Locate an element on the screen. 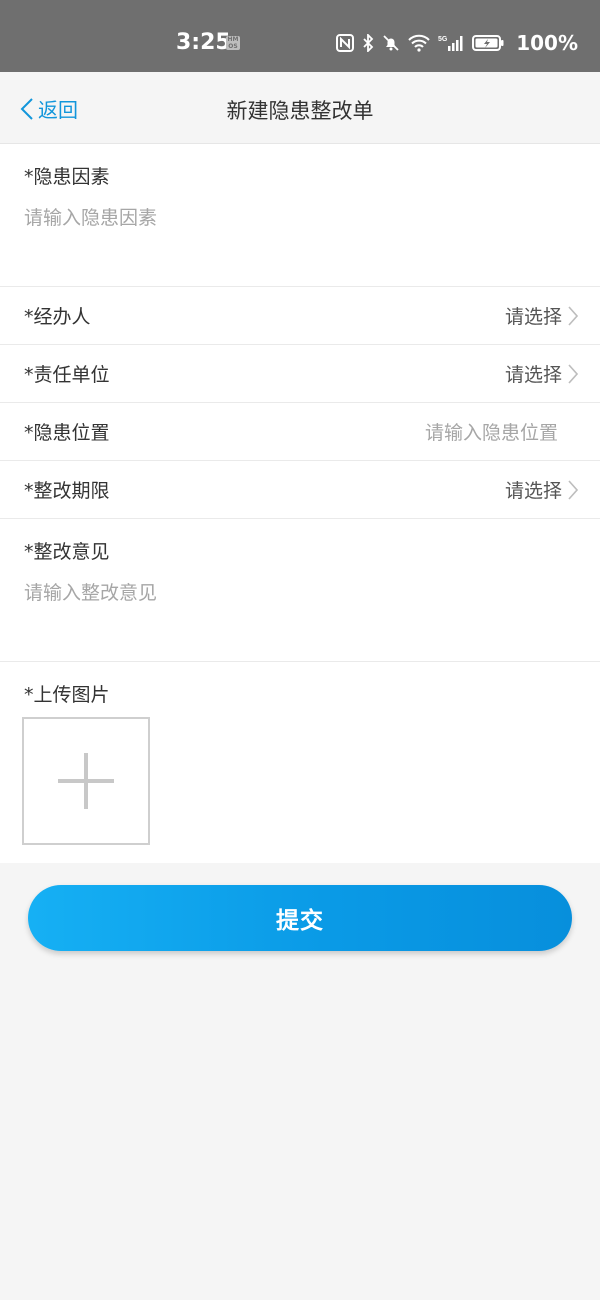 This screenshot has width=600, height=1300. handler-select: 请选择 is located at coordinates (541, 315).